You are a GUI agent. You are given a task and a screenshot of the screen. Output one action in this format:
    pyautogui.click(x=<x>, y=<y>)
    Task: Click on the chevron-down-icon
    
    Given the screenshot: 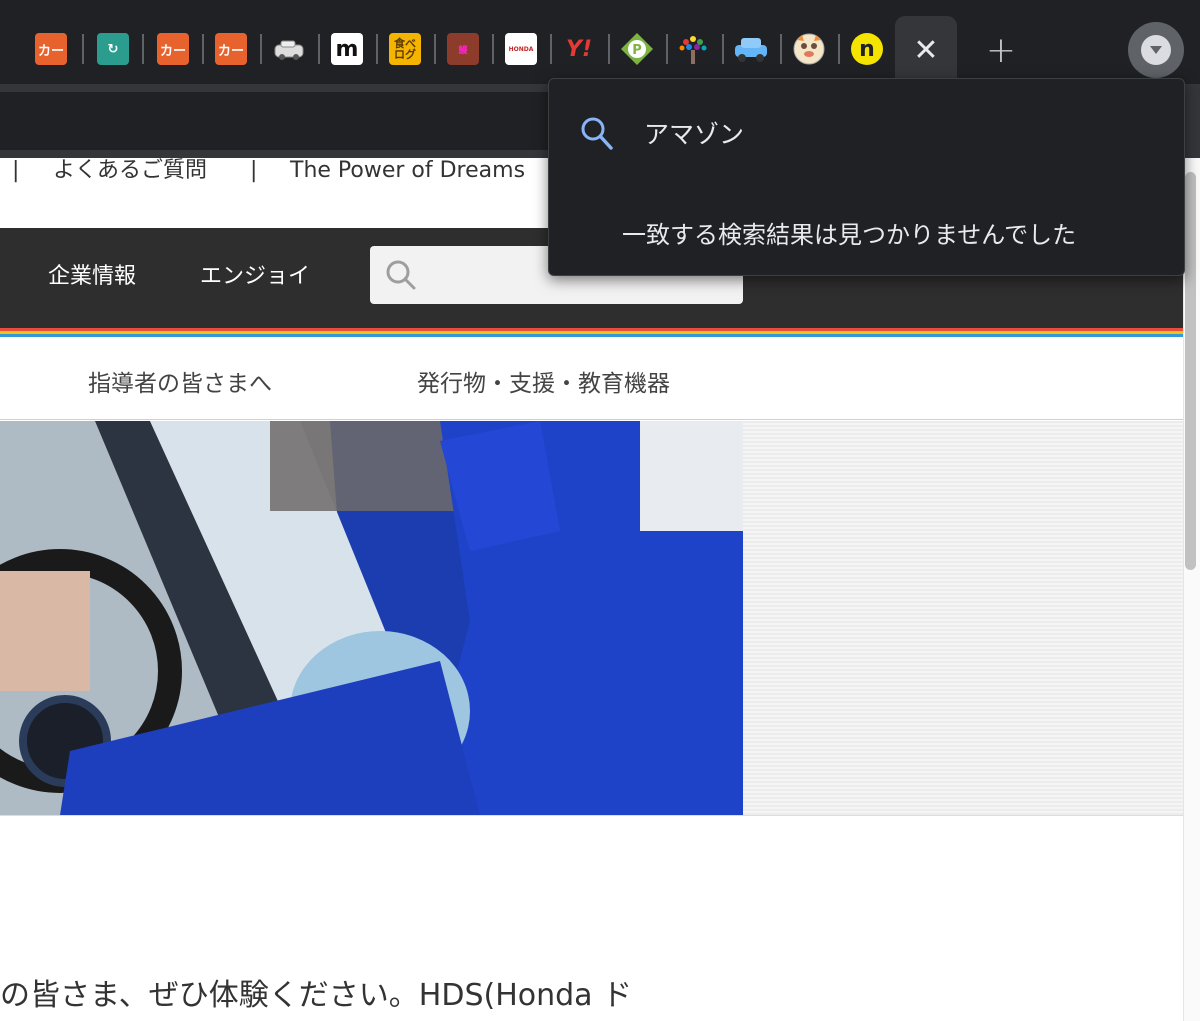 What is the action you would take?
    pyautogui.click(x=1156, y=50)
    